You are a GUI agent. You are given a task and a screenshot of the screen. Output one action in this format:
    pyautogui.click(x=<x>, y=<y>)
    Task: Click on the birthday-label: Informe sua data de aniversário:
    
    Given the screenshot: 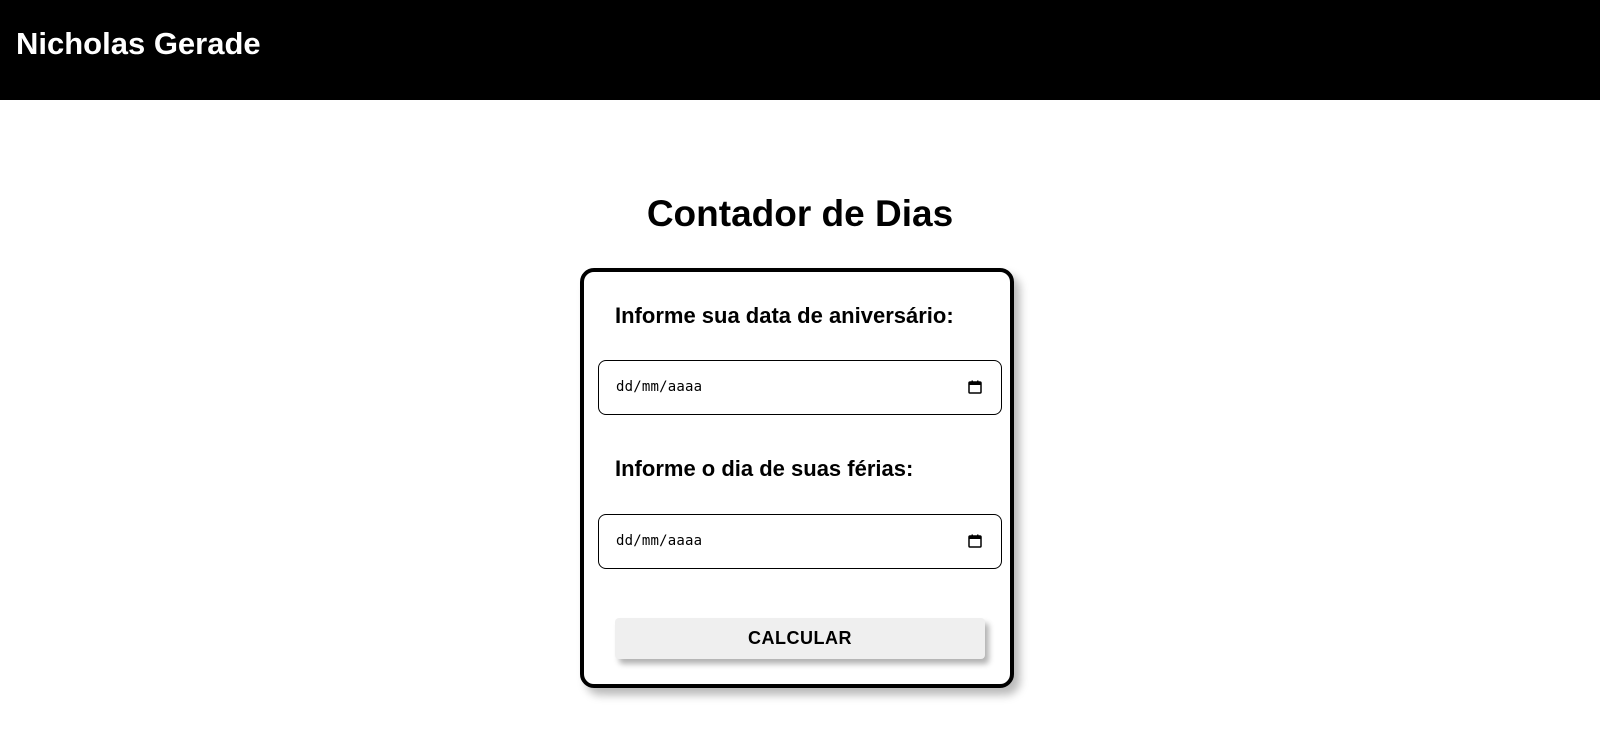 What is the action you would take?
    pyautogui.click(x=784, y=315)
    